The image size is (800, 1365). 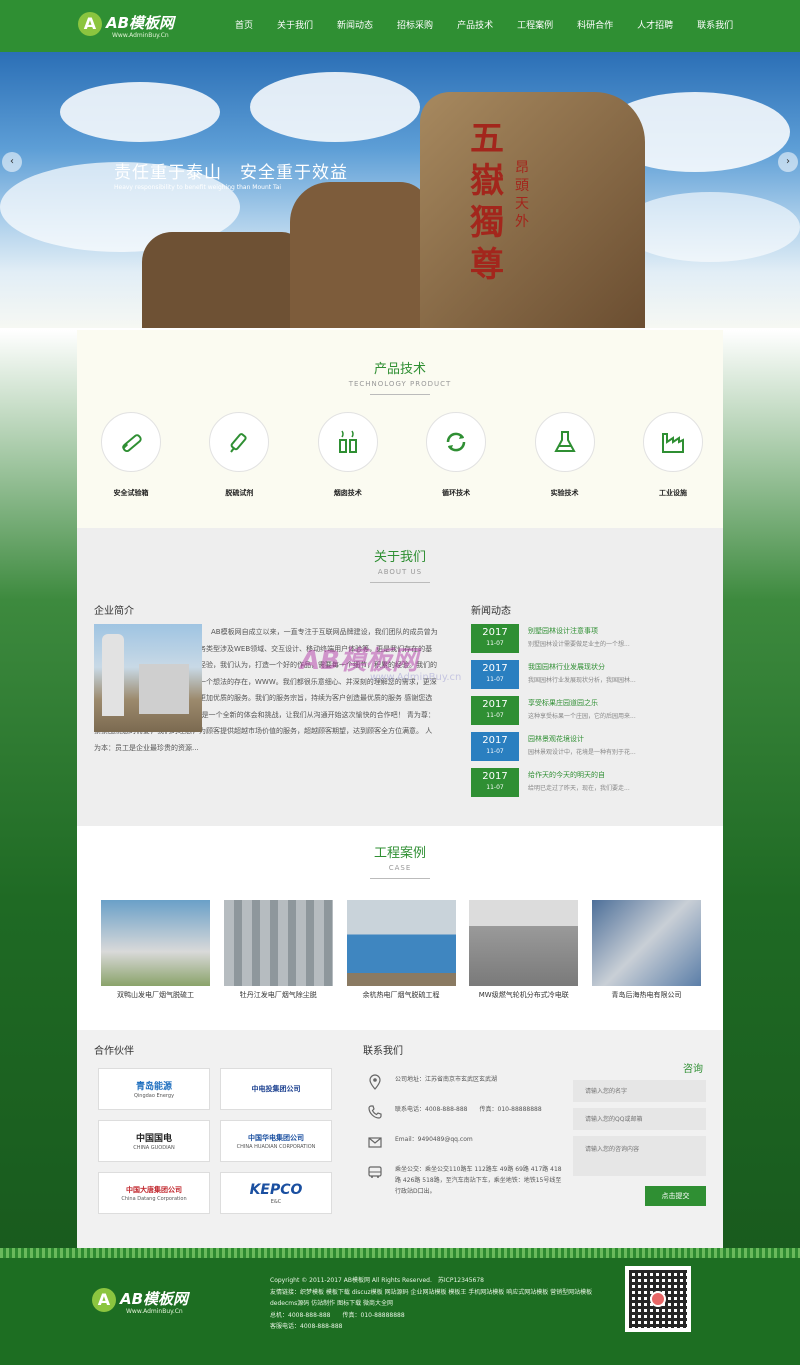 What do you see at coordinates (639, 1091) in the screenshot?
I see `name-input` at bounding box center [639, 1091].